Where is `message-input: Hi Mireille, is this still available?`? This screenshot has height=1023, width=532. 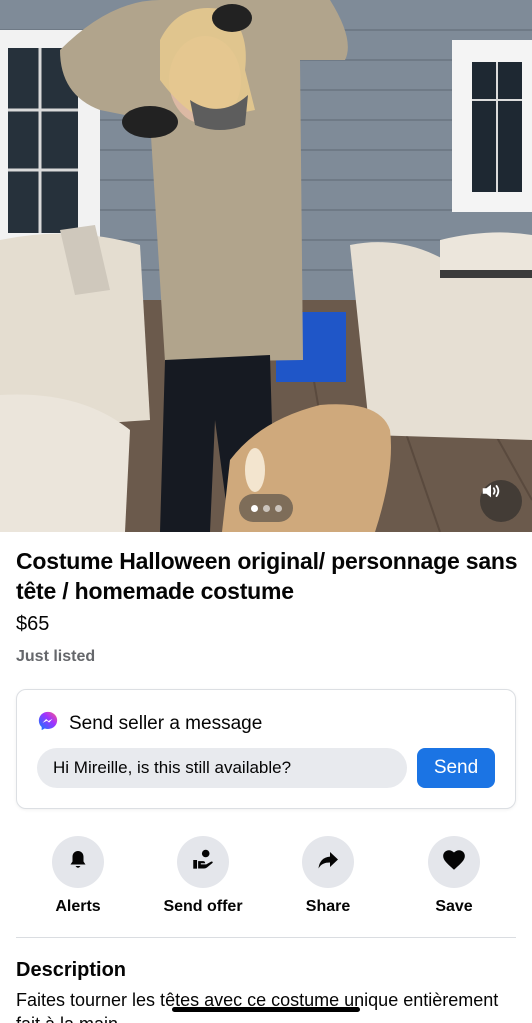
message-input: Hi Mireille, is this still available? is located at coordinates (222, 768).